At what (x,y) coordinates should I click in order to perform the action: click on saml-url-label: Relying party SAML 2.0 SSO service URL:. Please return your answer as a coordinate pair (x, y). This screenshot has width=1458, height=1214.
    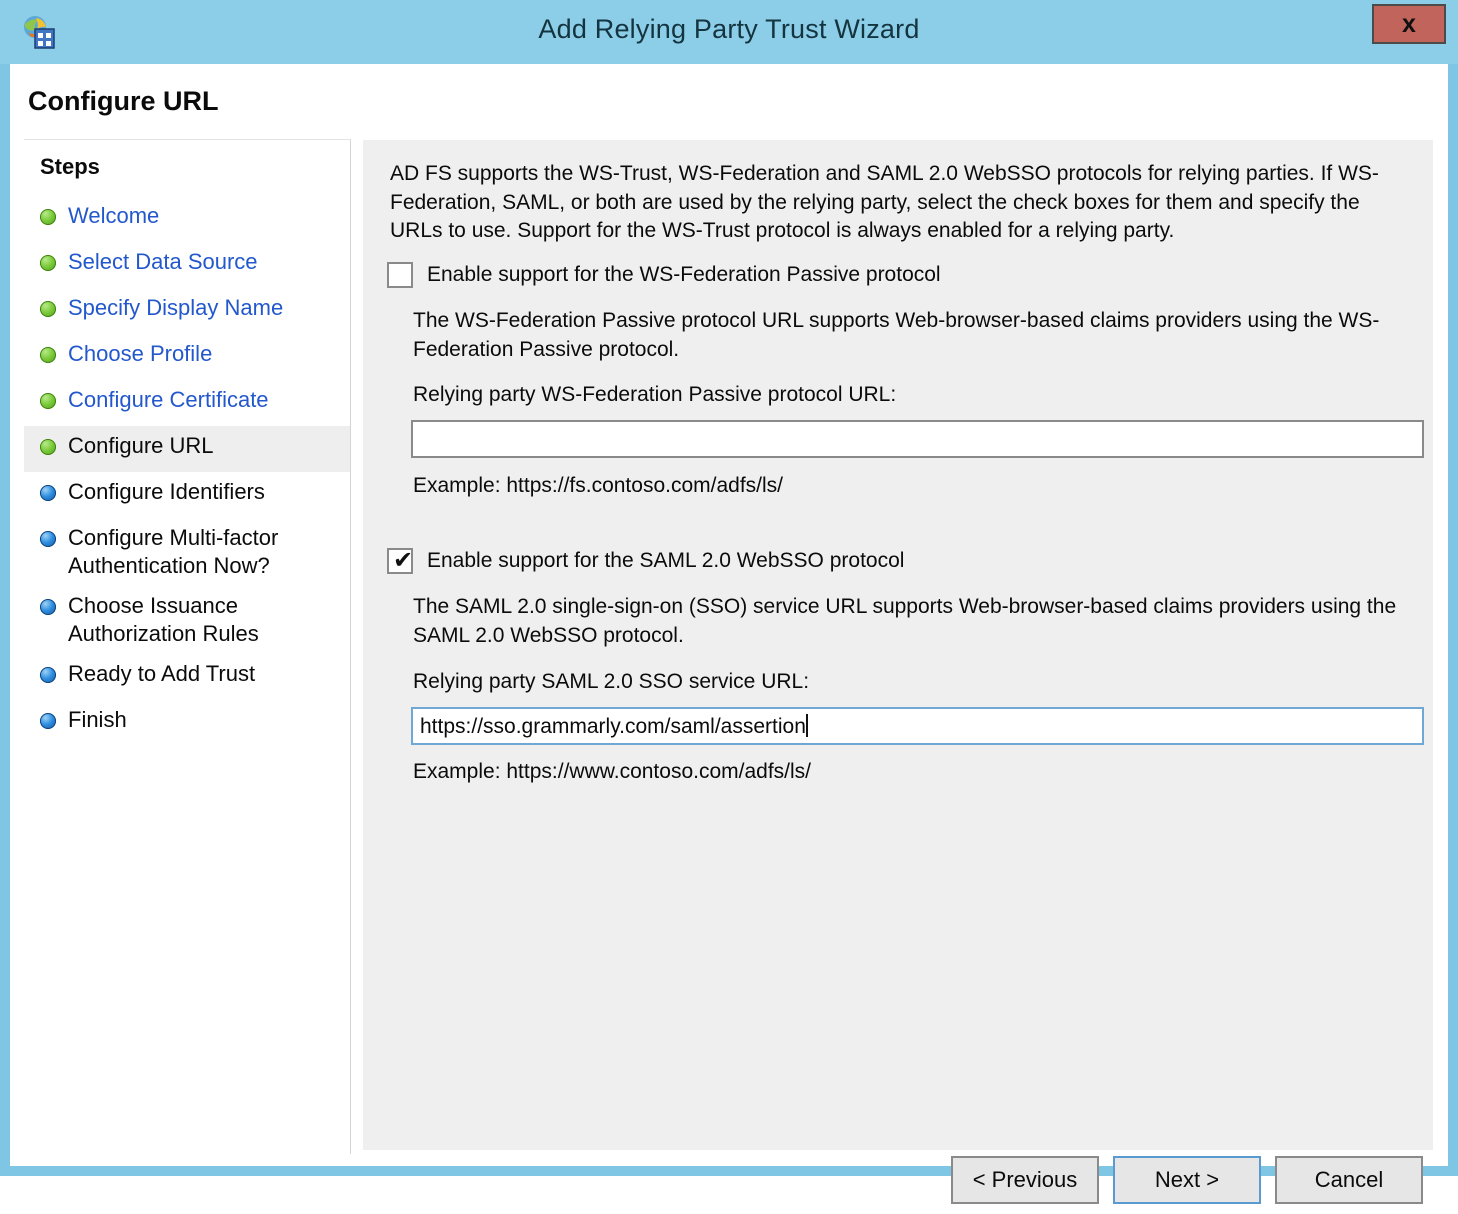
    Looking at the image, I should click on (611, 681).